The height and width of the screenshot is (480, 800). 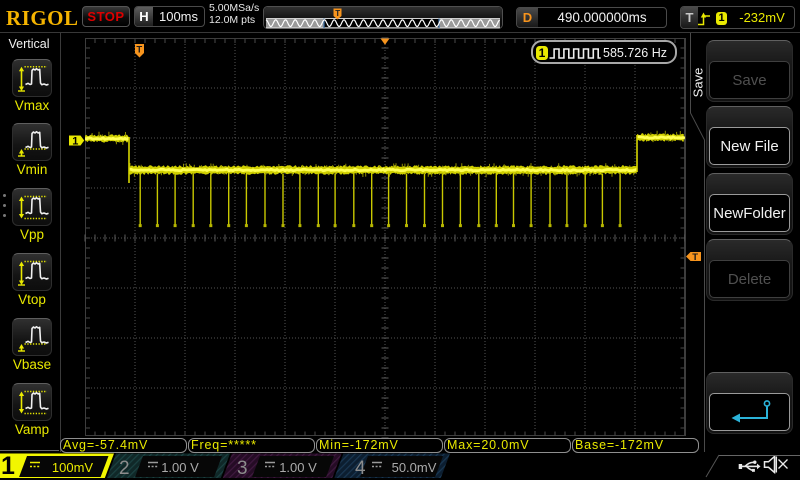 I want to click on svg-text: 1, so click(x=75, y=141).